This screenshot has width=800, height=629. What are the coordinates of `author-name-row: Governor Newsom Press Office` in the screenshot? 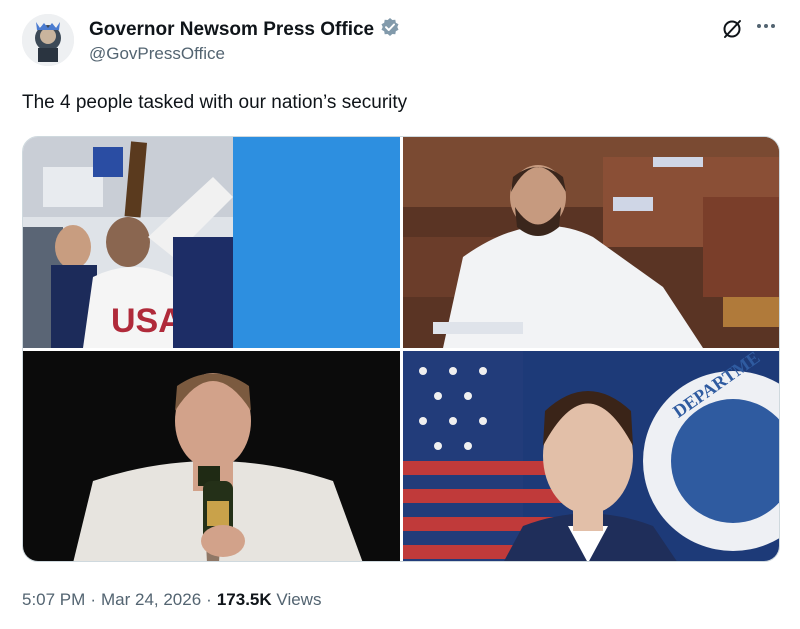 It's located at (244, 29).